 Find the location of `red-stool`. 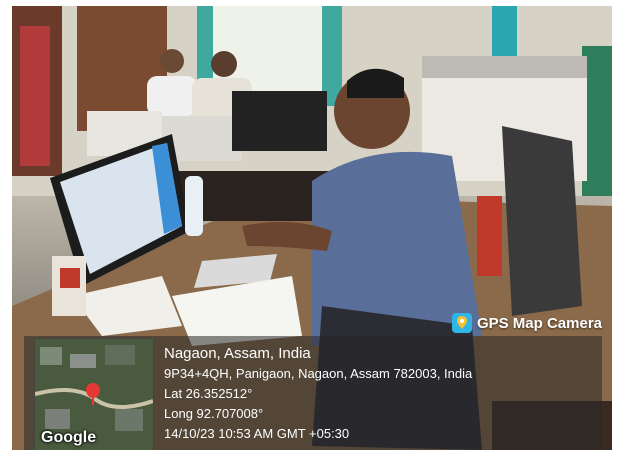

red-stool is located at coordinates (489, 236).